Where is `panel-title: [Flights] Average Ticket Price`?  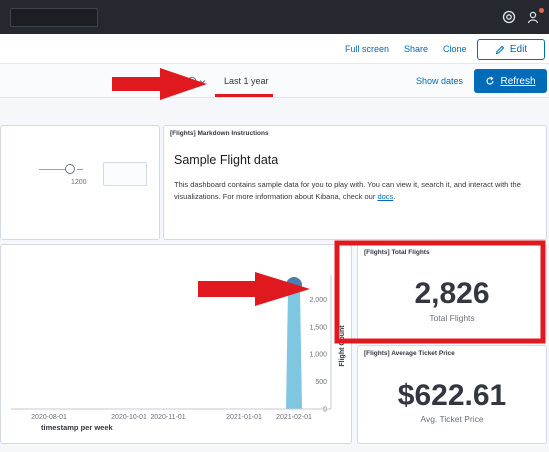 panel-title: [Flights] Average Ticket Price is located at coordinates (409, 353).